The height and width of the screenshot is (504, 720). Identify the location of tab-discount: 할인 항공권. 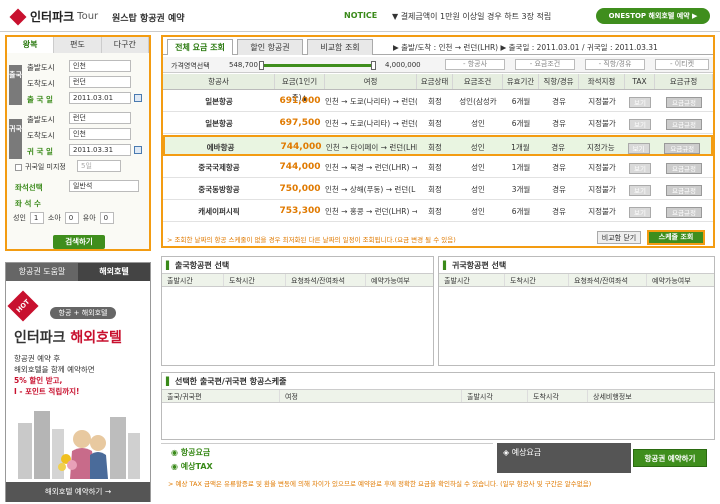
(270, 47).